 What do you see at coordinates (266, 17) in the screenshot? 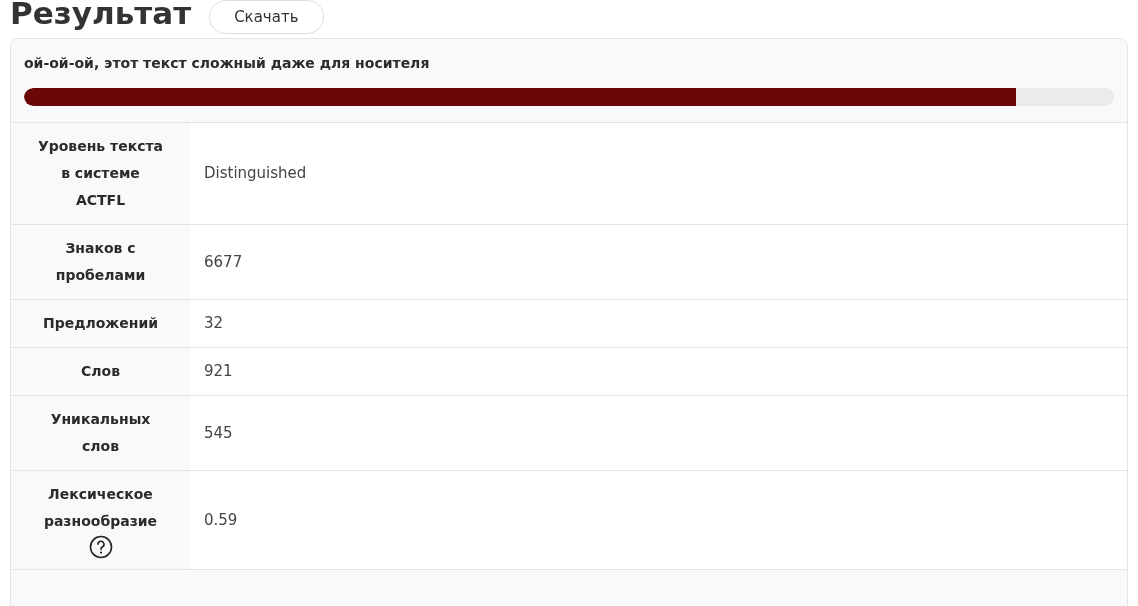
I see `download-button: Скачать` at bounding box center [266, 17].